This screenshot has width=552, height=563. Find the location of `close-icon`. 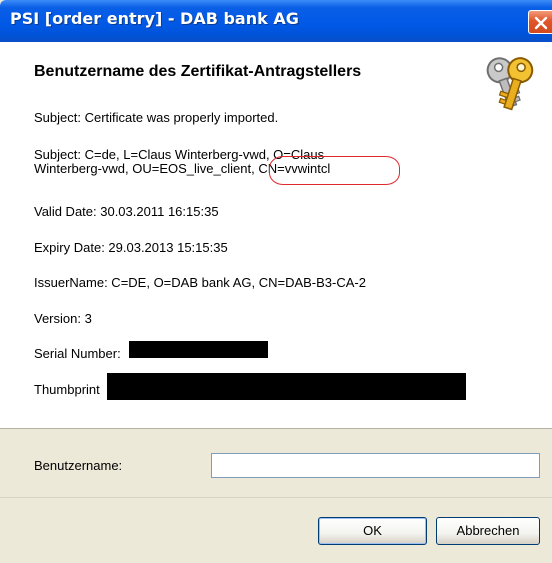

close-icon is located at coordinates (541, 23).